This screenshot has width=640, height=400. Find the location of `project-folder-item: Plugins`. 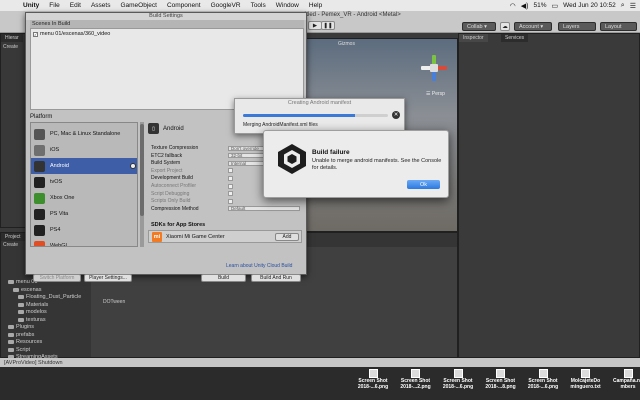

project-folder-item: Plugins is located at coordinates (21, 327).